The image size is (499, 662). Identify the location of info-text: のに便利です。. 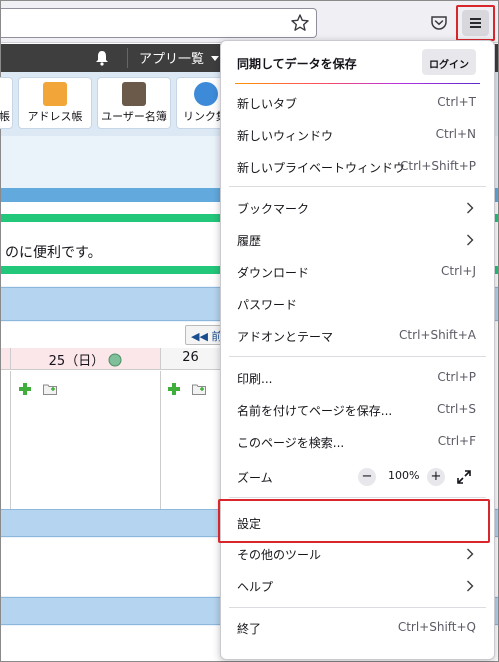
(53, 253).